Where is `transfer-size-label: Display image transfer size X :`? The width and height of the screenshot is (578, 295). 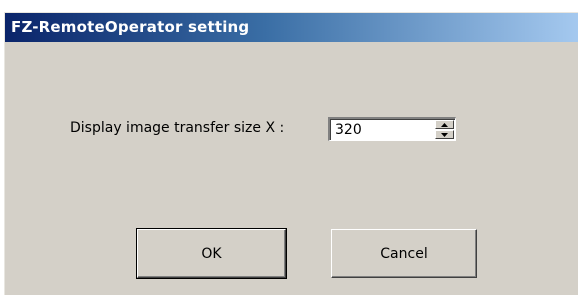
transfer-size-label: Display image transfer size X : is located at coordinates (177, 128).